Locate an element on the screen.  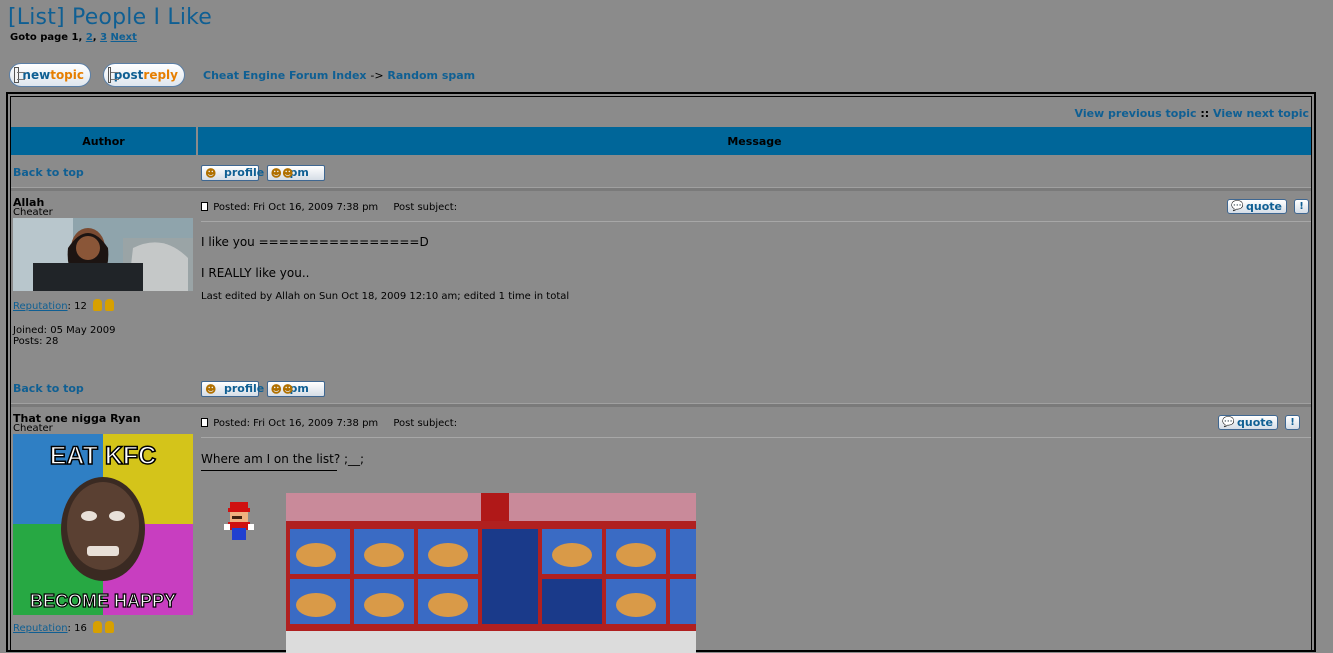
signature-separator is located at coordinates (269, 470).